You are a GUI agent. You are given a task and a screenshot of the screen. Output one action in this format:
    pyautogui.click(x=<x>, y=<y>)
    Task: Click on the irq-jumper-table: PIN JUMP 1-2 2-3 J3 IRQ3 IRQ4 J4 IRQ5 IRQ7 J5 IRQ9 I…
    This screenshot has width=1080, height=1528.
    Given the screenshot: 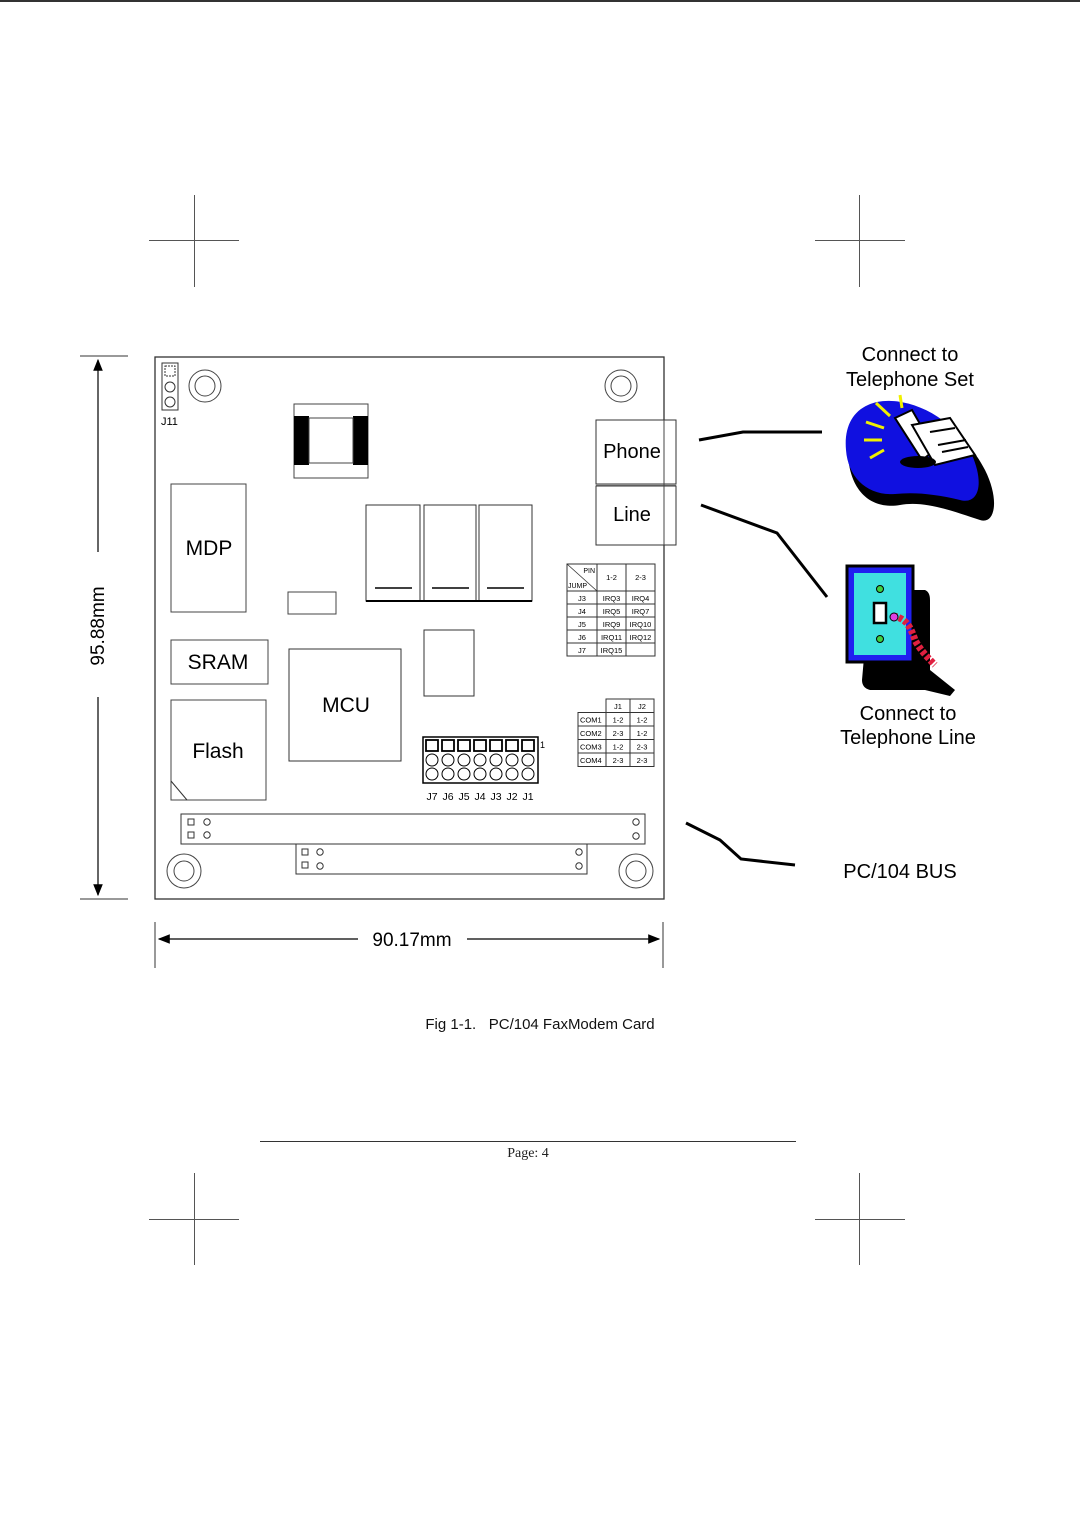 What is the action you would take?
    pyautogui.click(x=611, y=610)
    